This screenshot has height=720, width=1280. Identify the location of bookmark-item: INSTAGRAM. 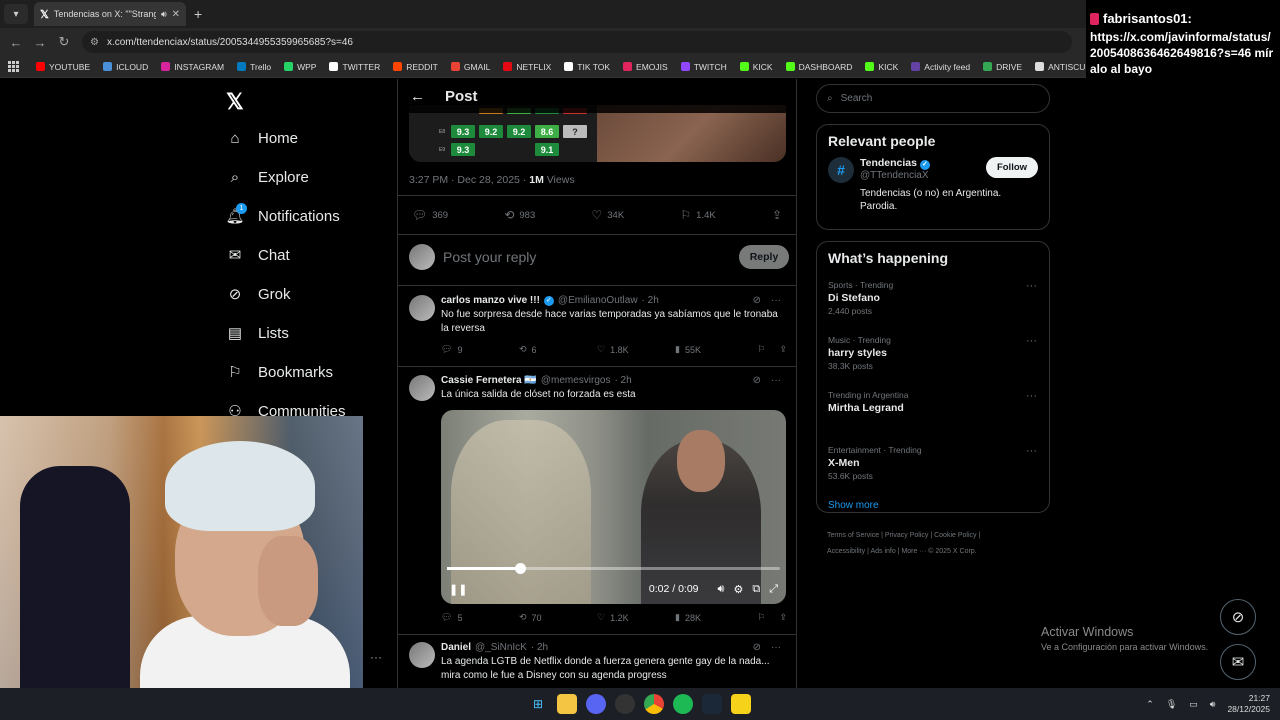
(192, 67).